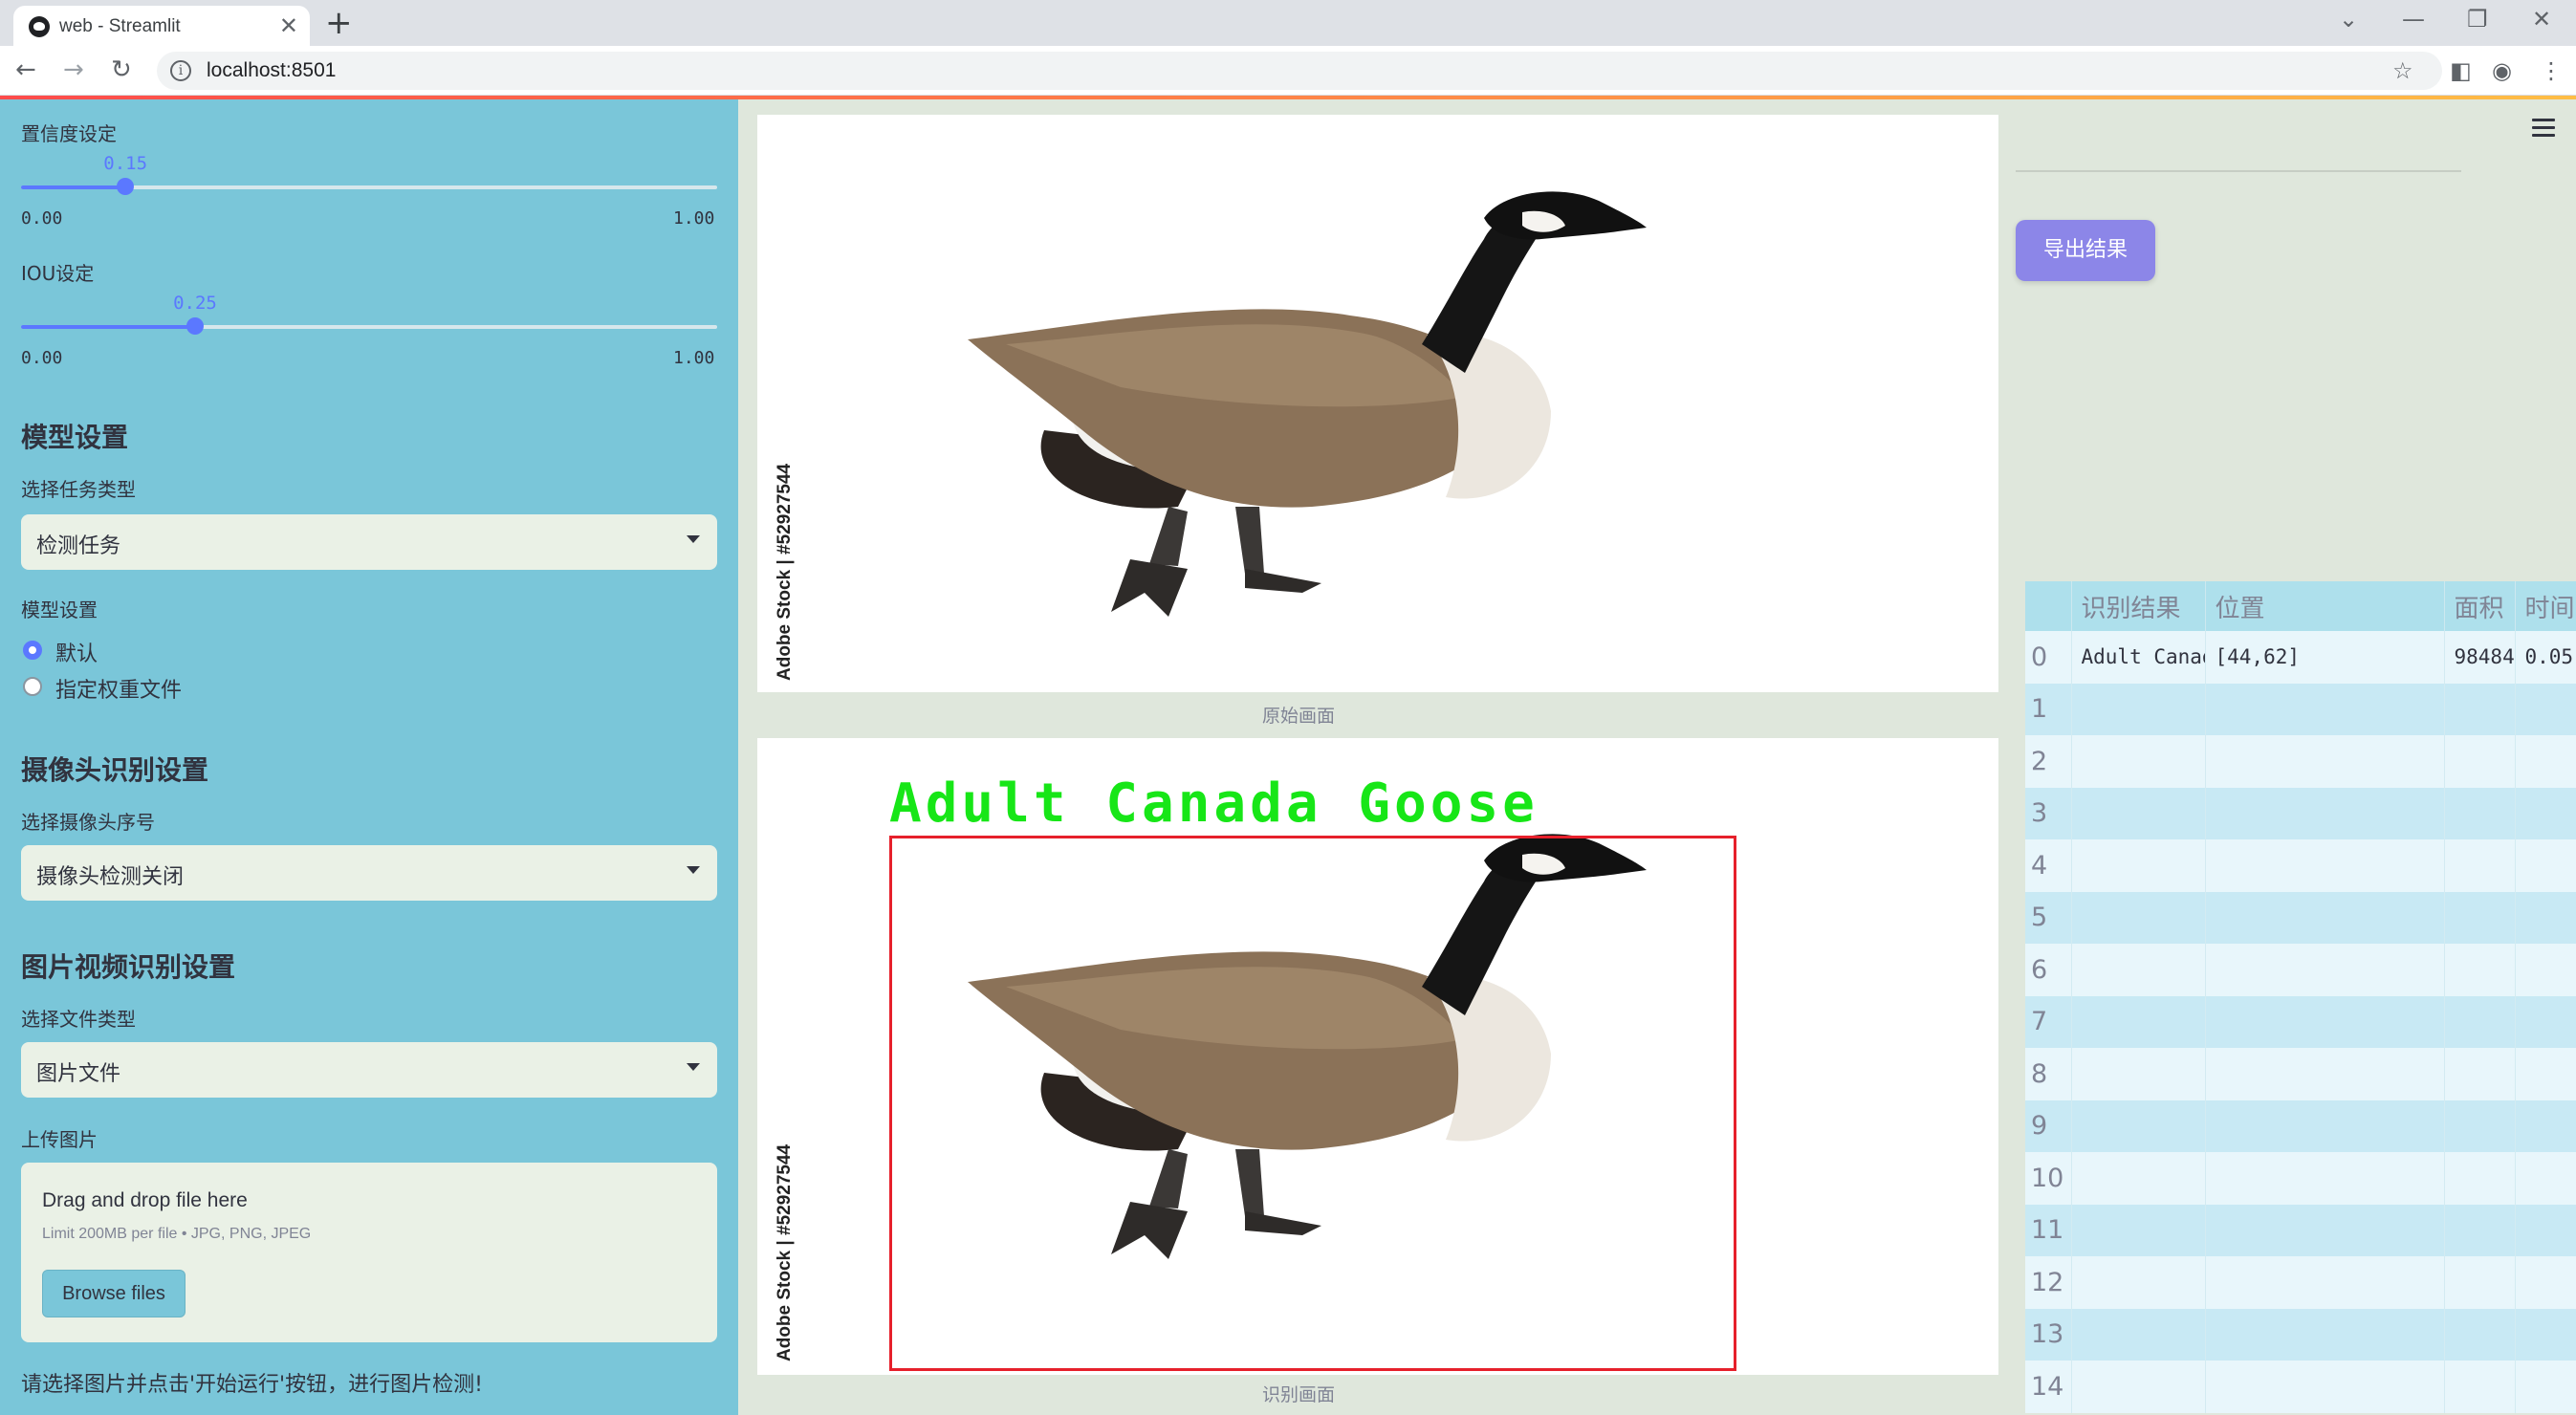 The height and width of the screenshot is (1415, 2576). I want to click on table-cell-position: [44,62], so click(2325, 657).